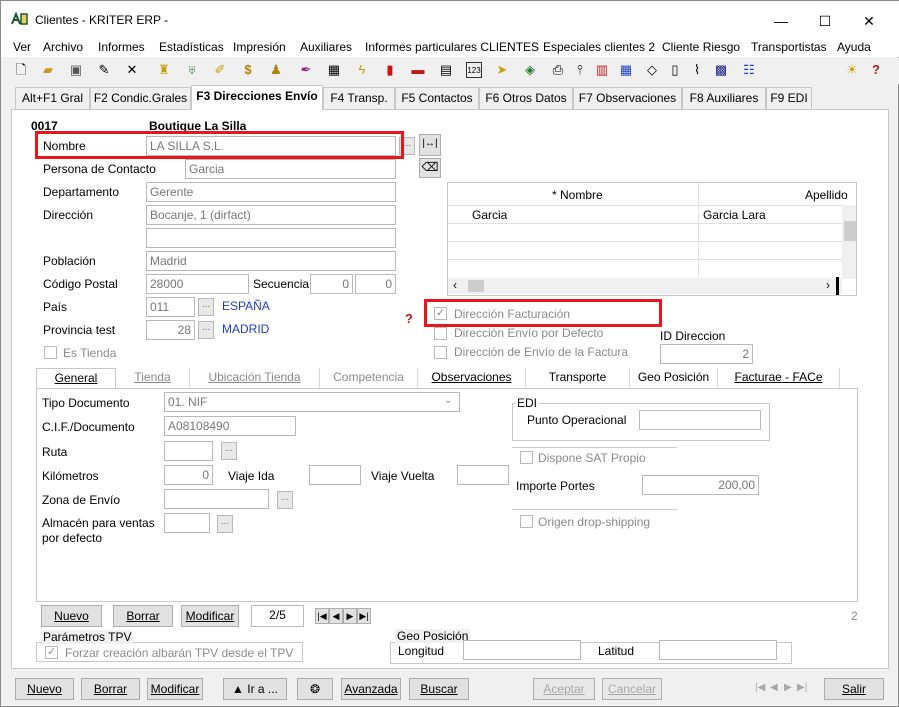  I want to click on building-icon: ▥, so click(602, 70).